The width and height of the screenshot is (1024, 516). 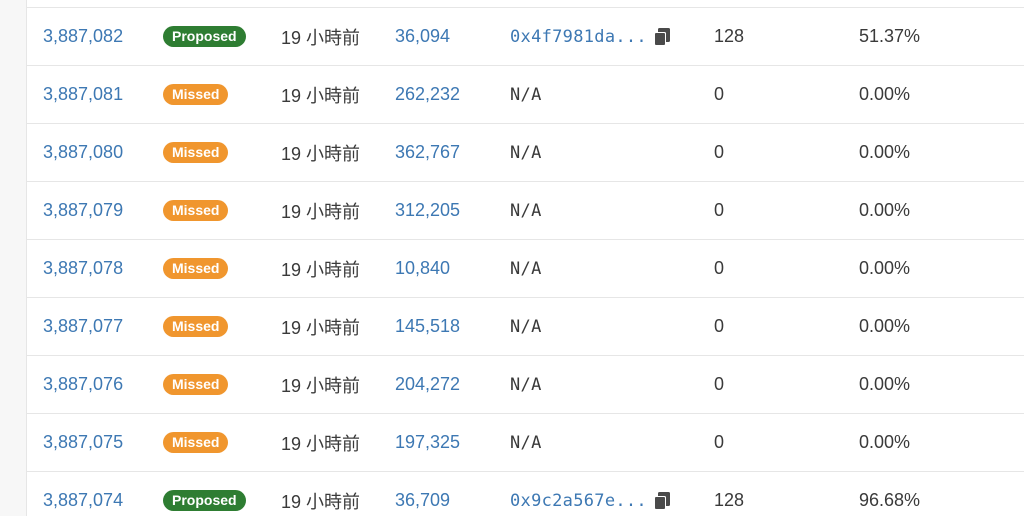 I want to click on slot-link: 3,887,078, so click(x=83, y=268).